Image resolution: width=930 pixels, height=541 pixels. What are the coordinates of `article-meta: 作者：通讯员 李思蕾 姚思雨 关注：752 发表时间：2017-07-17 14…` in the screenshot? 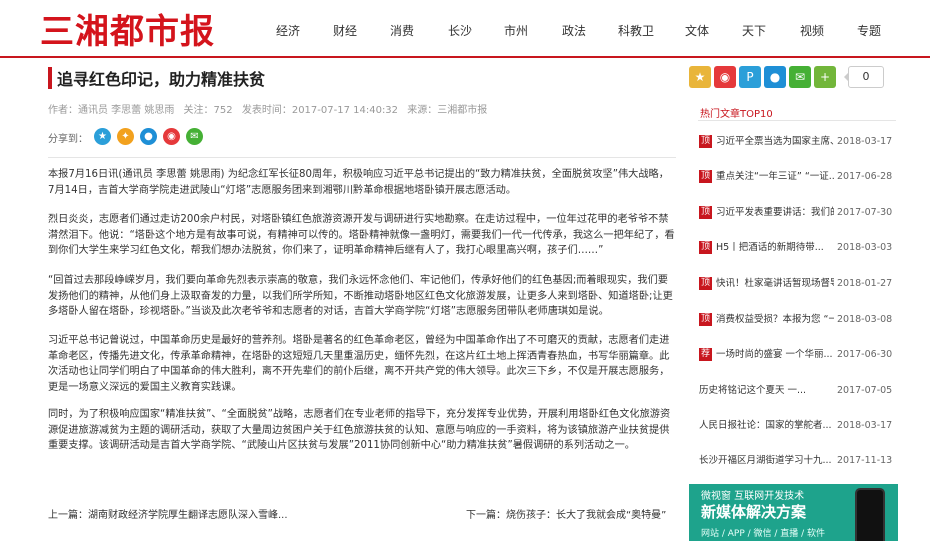 It's located at (270, 108).